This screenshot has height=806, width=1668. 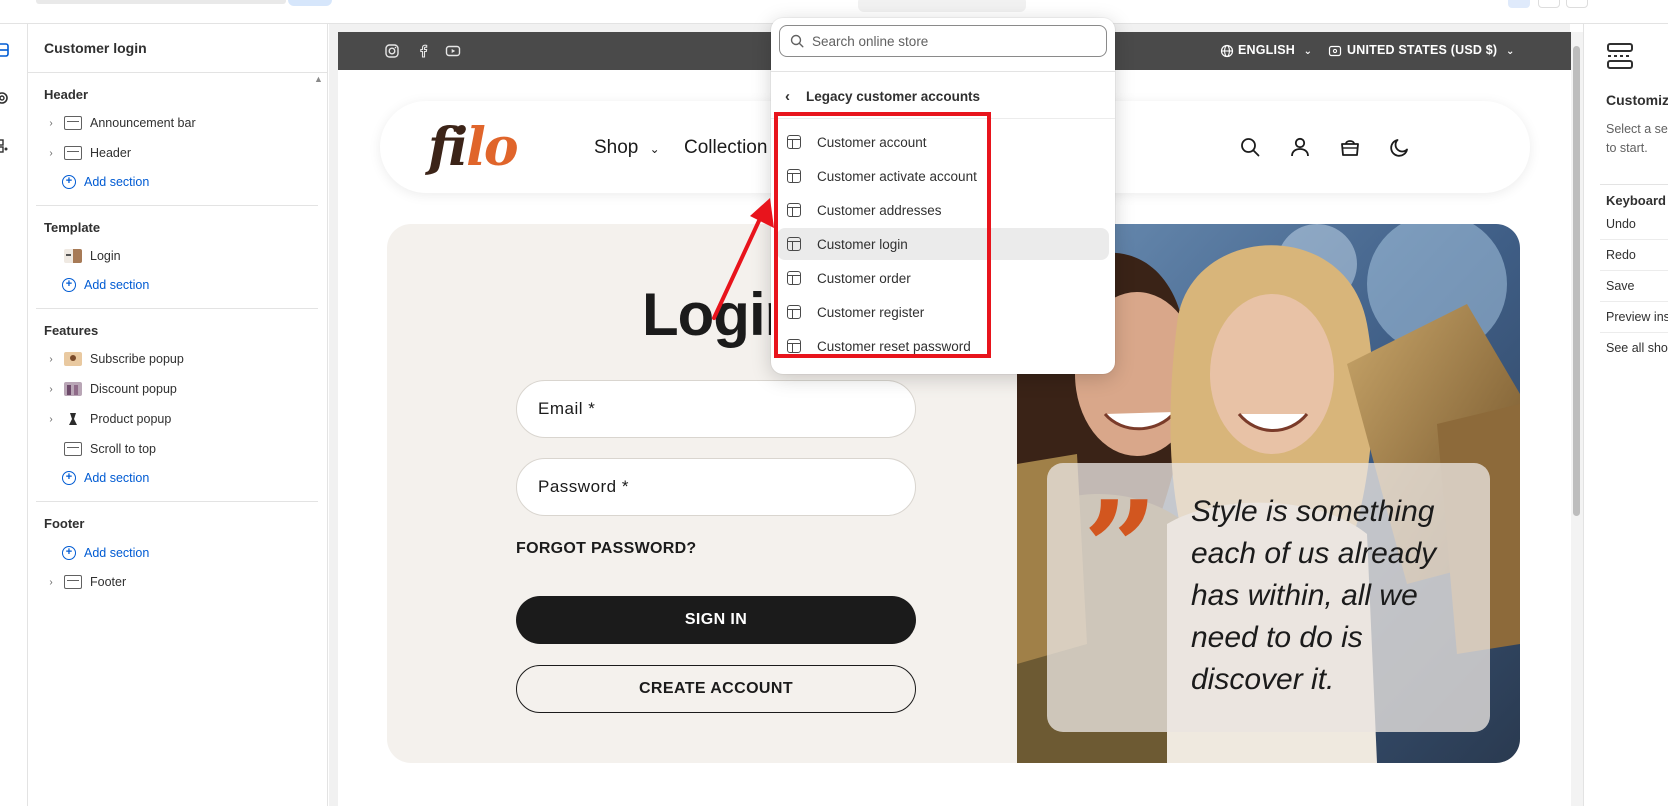 I want to click on section-header: › Header, so click(x=179, y=153).